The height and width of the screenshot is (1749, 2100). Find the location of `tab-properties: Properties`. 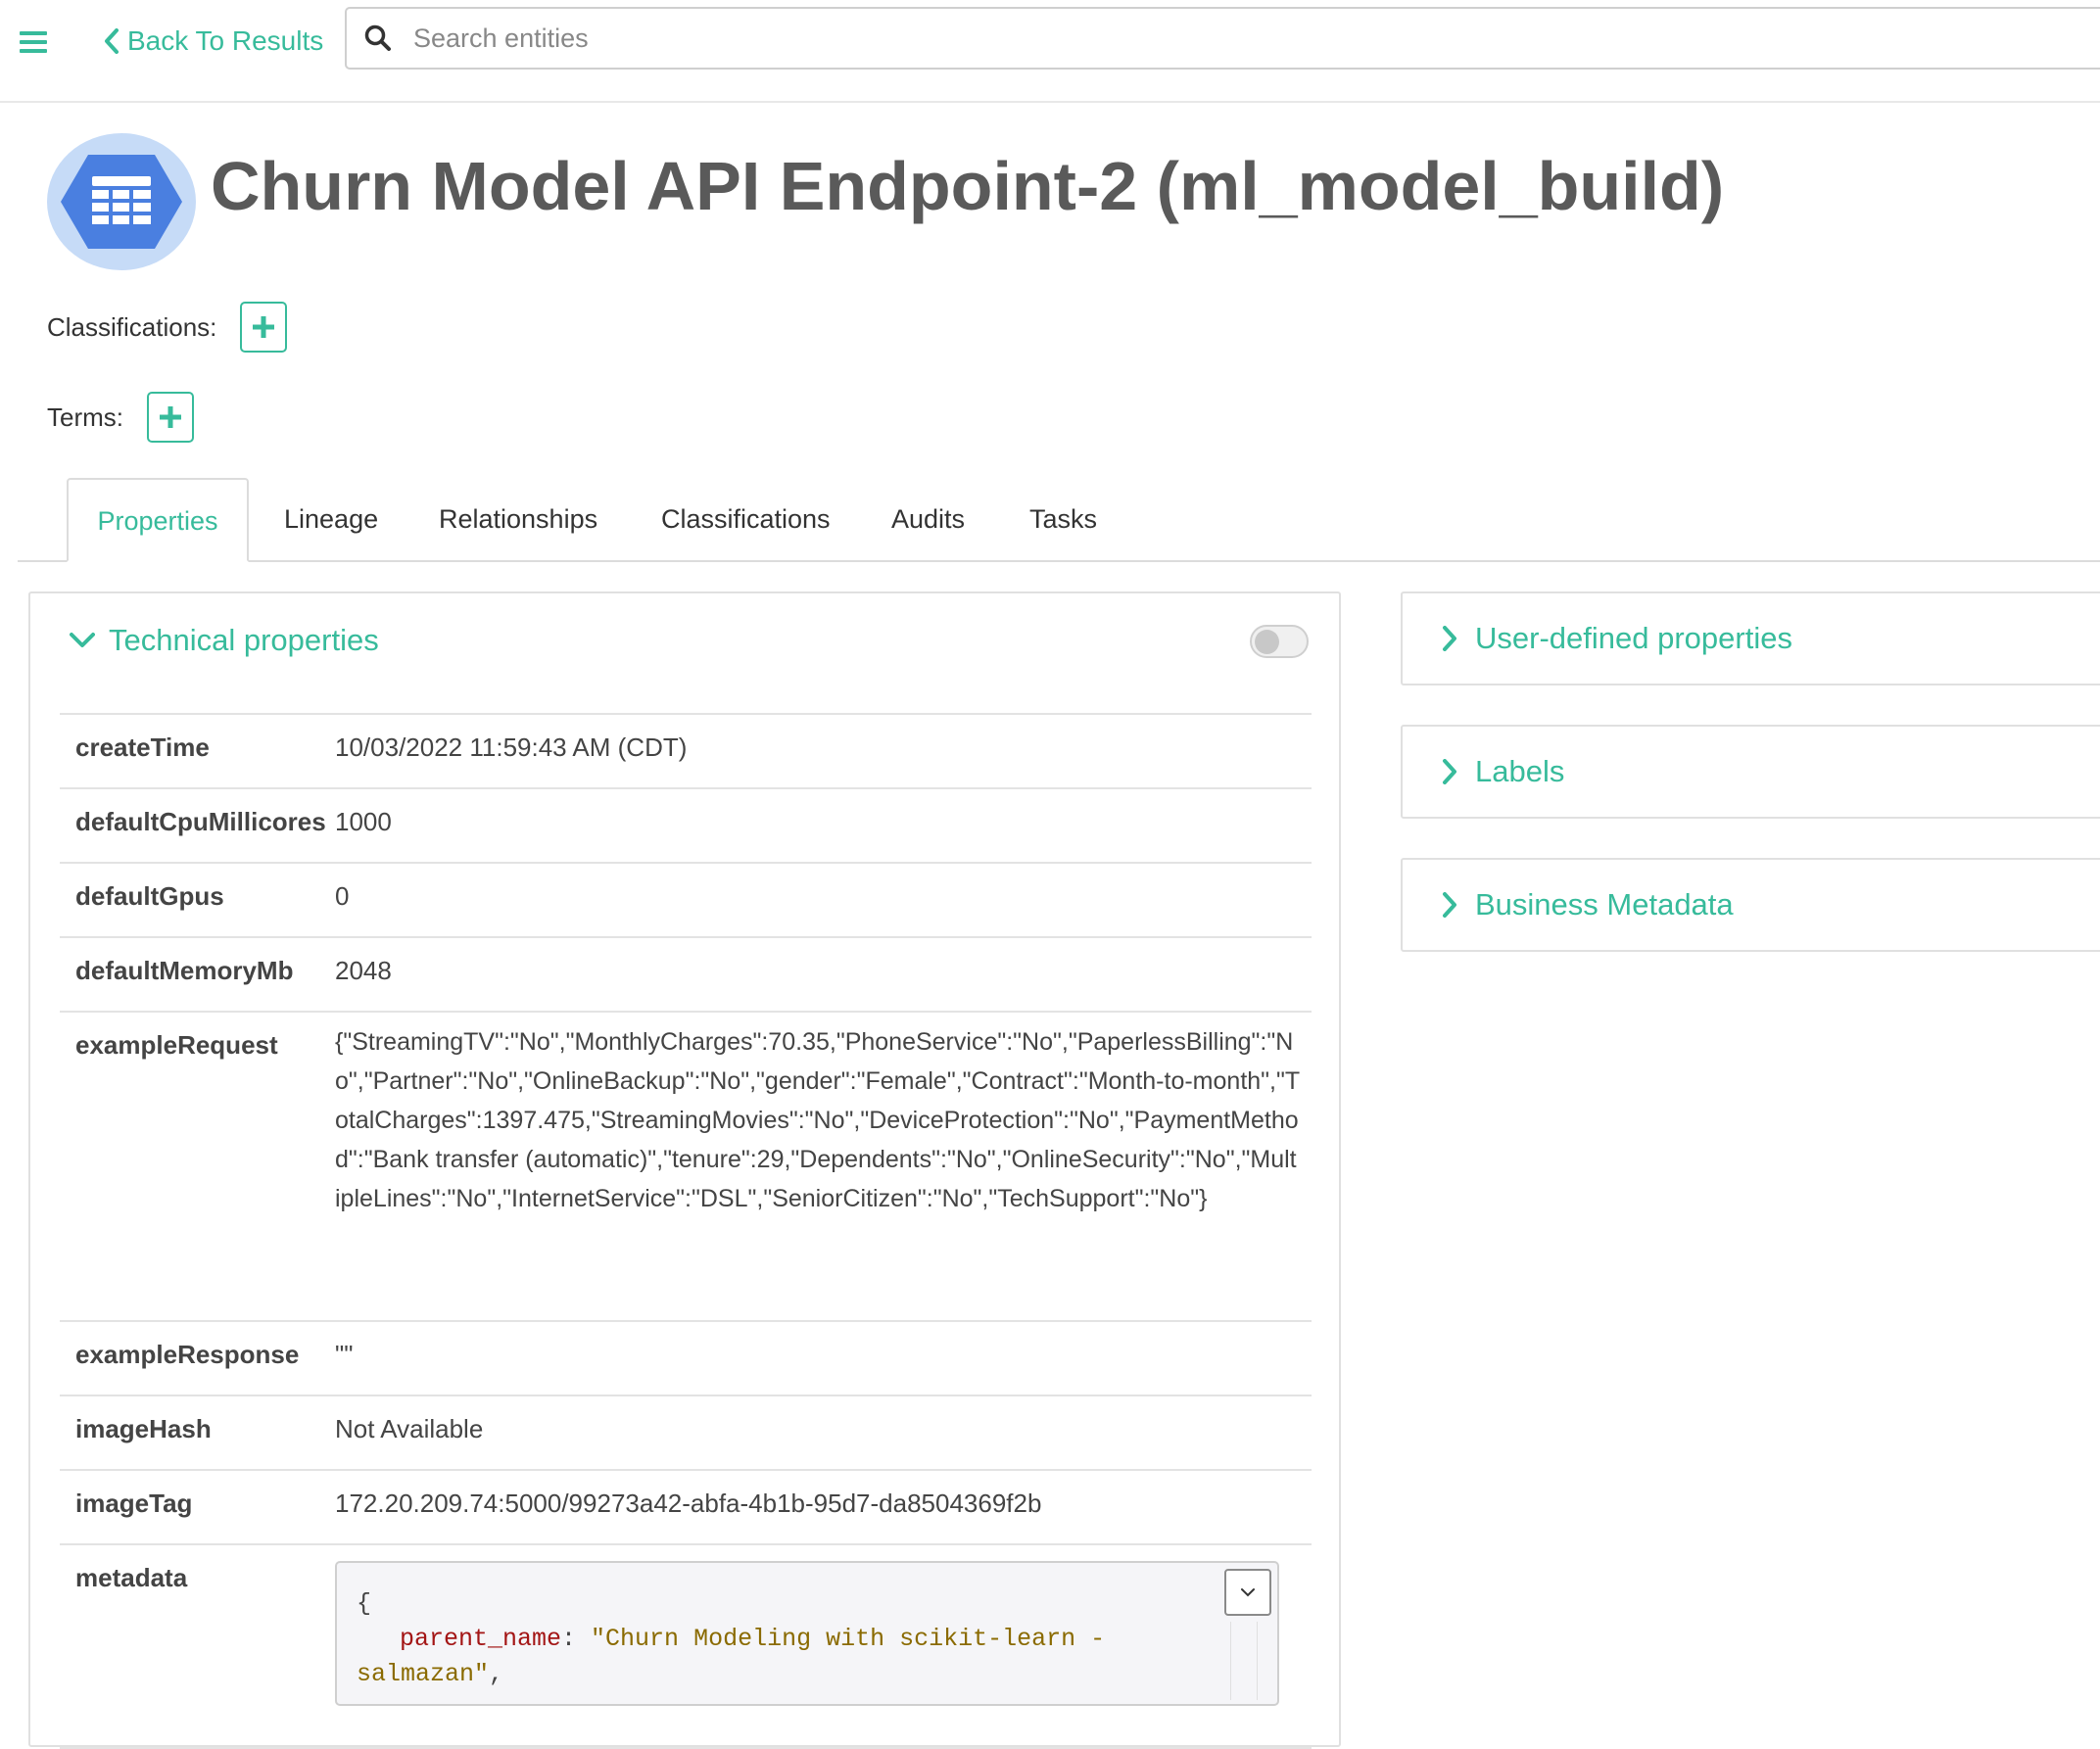

tab-properties: Properties is located at coordinates (158, 520).